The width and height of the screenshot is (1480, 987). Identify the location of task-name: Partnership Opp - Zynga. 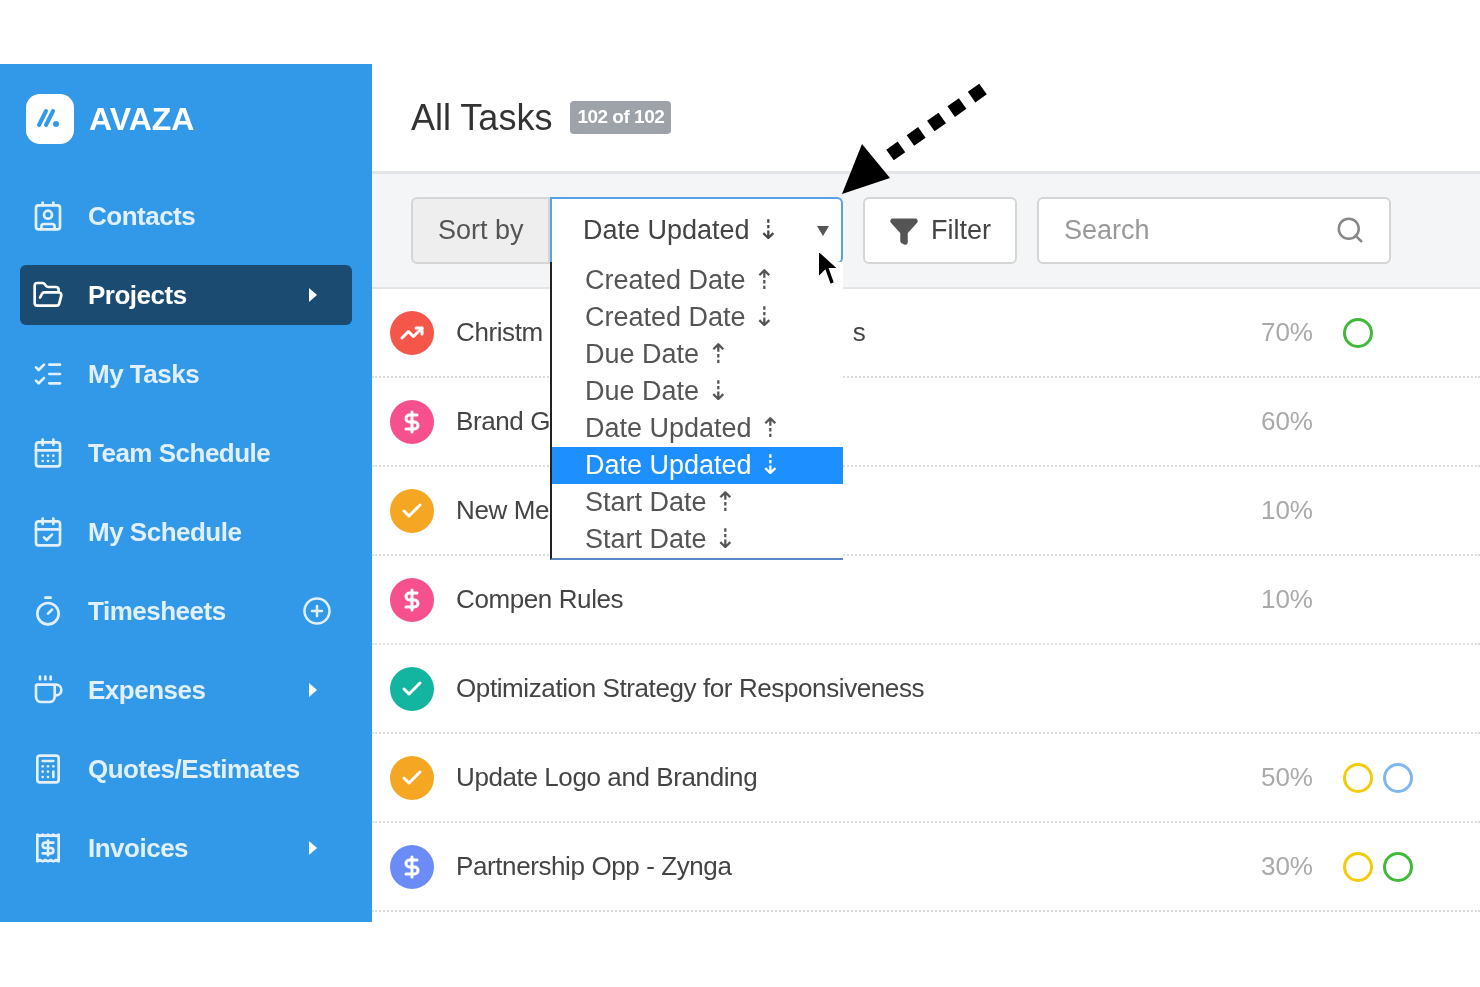
(594, 866).